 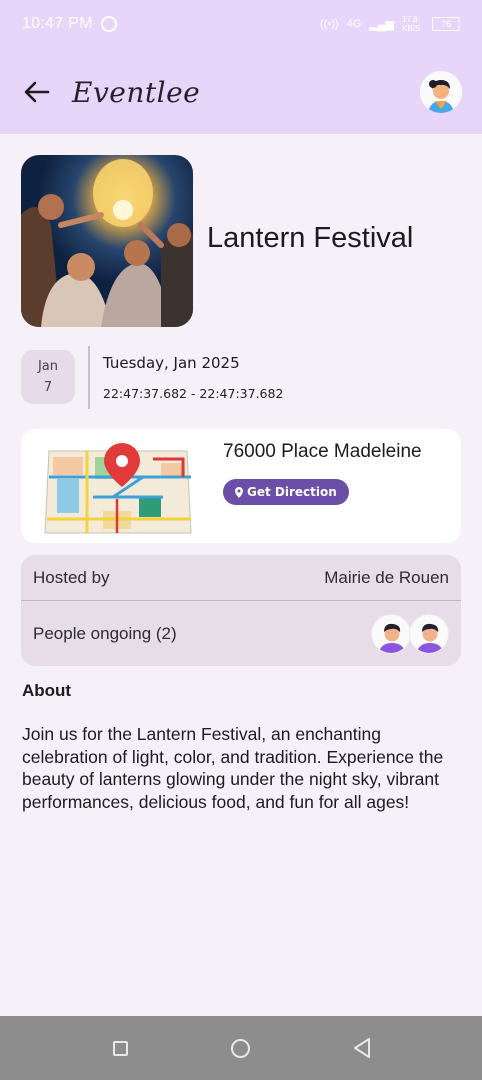 What do you see at coordinates (240, 1048) in the screenshot?
I see `nav-home-icon` at bounding box center [240, 1048].